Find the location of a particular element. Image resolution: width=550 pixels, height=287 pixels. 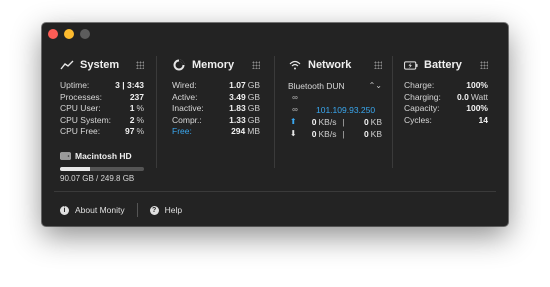

processes-row: Processes: 237 is located at coordinates (102, 98).